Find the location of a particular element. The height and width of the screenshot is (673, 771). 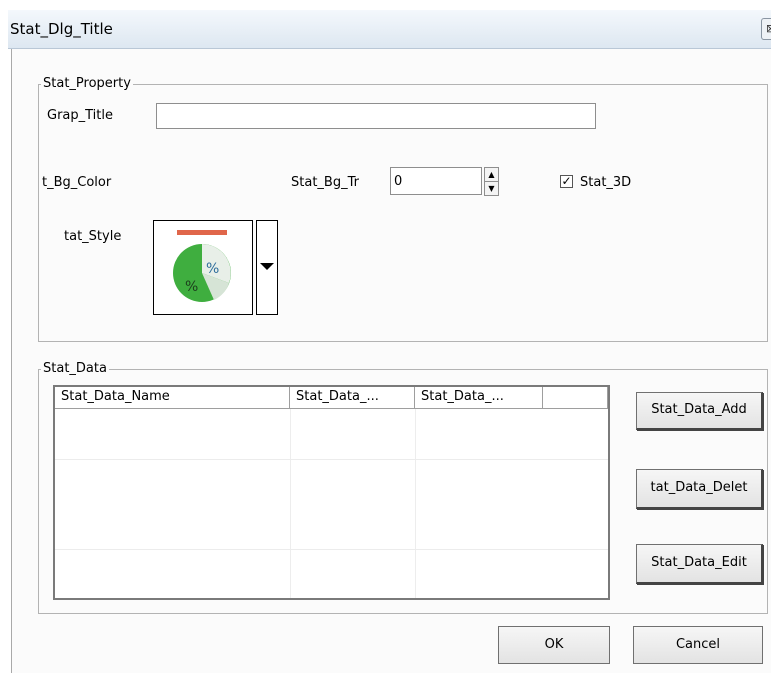

three-d-label: Stat_3D is located at coordinates (606, 182).